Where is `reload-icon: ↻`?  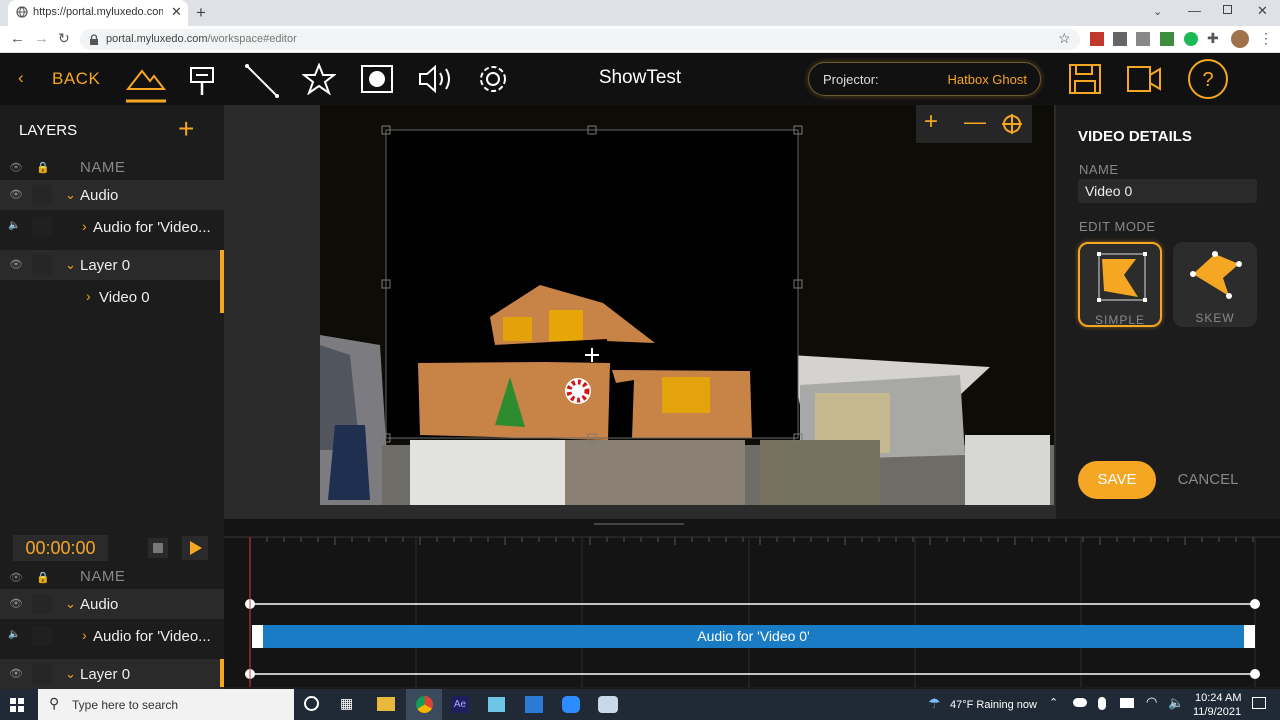
reload-icon: ↻ is located at coordinates (64, 38).